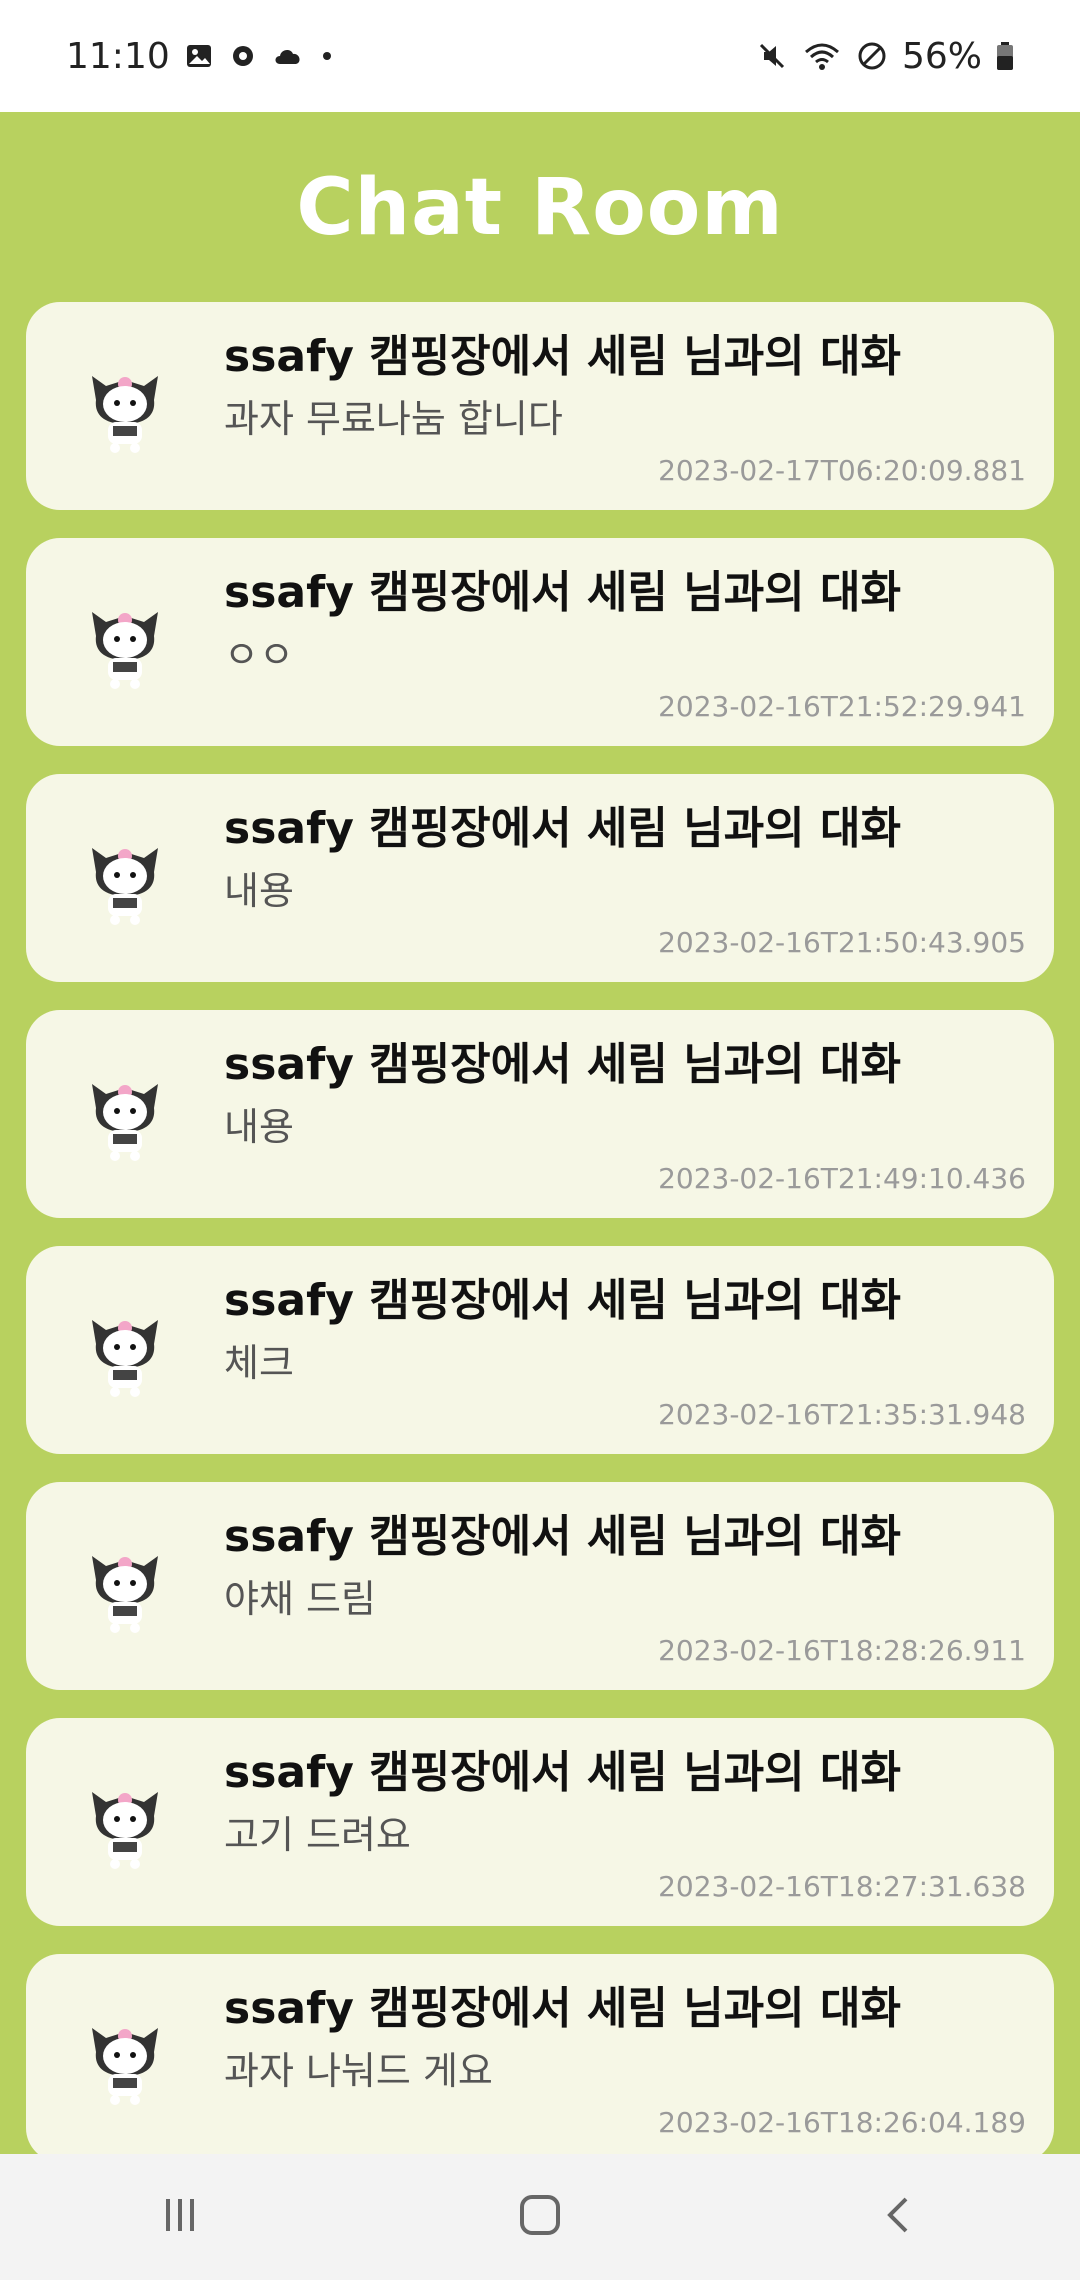 This screenshot has height=2280, width=1080. I want to click on chat-room-last-message: 과자 무료나눔 합니다, so click(393, 419).